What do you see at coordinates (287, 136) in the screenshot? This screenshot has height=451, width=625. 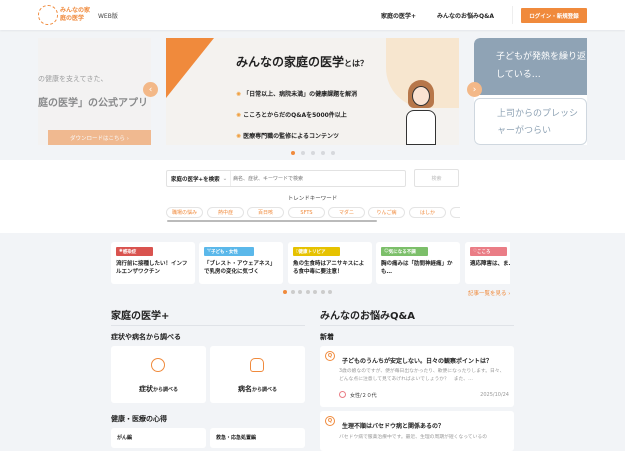 I see `slide-point: ✺ 医療専門職の監修によるコンテンツ` at bounding box center [287, 136].